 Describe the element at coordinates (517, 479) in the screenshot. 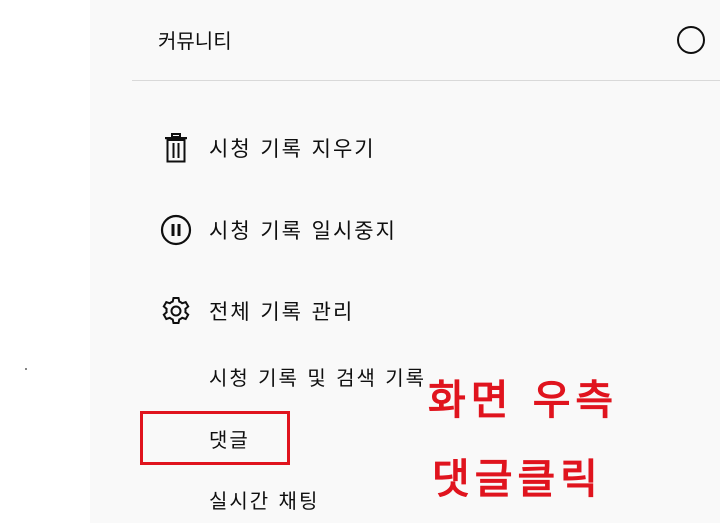

I see `annotation-line-2: 댓글클릭` at that location.